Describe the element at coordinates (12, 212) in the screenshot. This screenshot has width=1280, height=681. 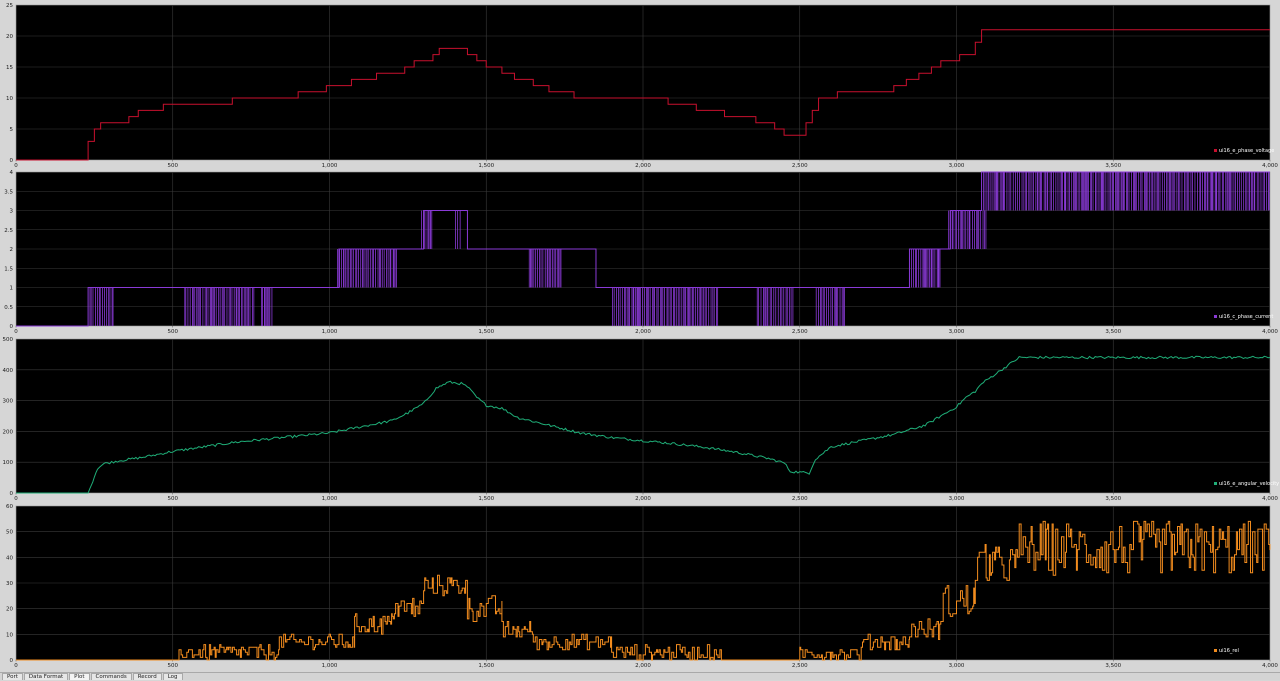
I see `y-tick-label: 3` at that location.